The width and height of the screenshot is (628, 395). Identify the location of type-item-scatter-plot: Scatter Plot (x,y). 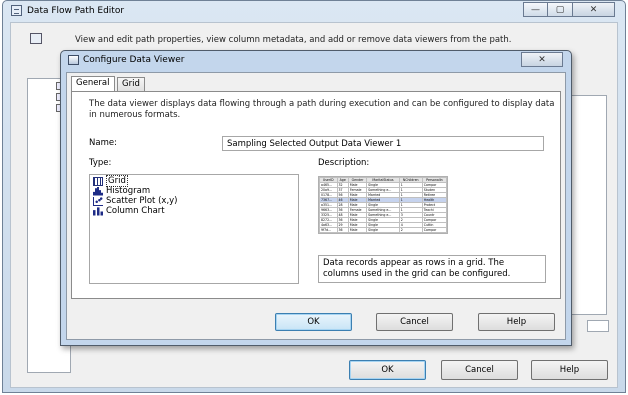
(195, 201).